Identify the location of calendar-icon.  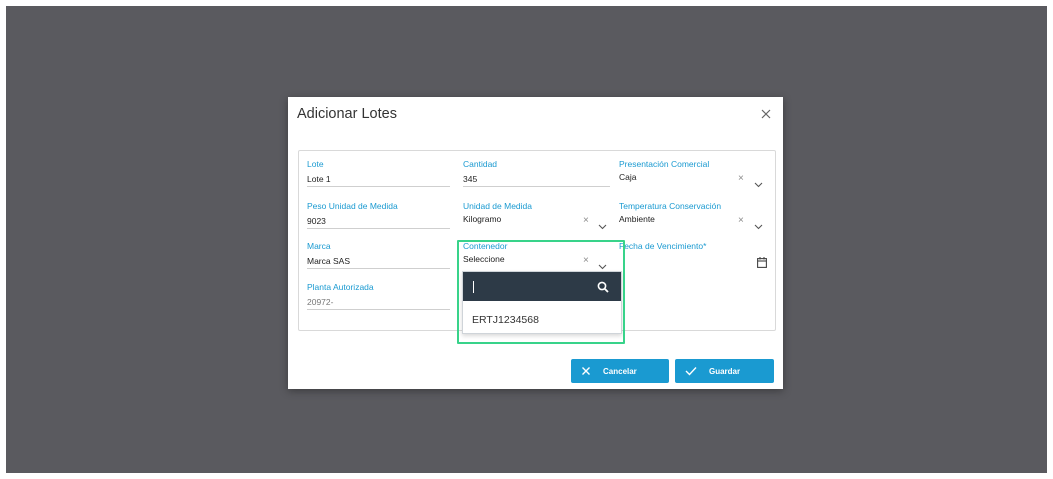
(762, 264).